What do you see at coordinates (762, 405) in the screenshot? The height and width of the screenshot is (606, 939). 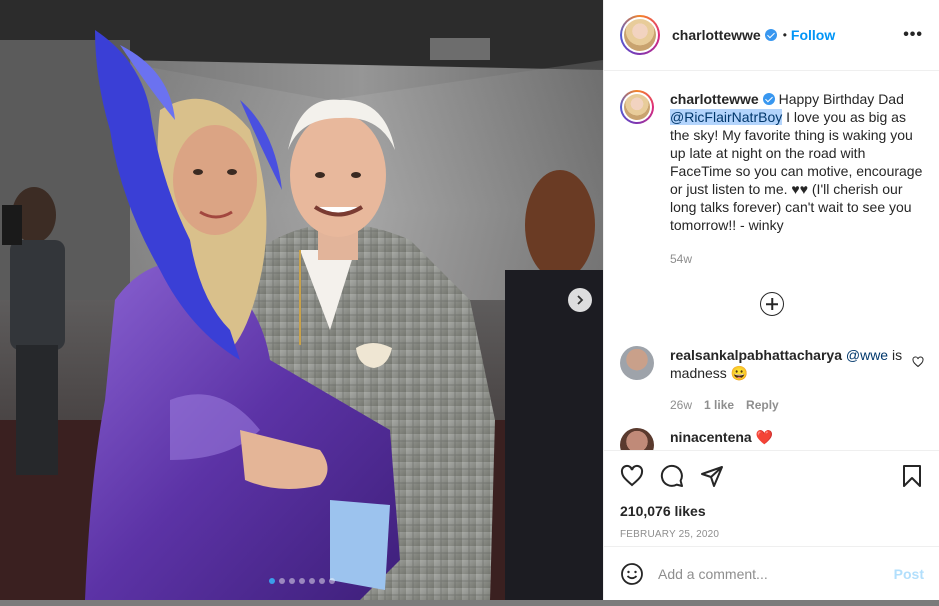 I see `comment-reply-button: Reply` at bounding box center [762, 405].